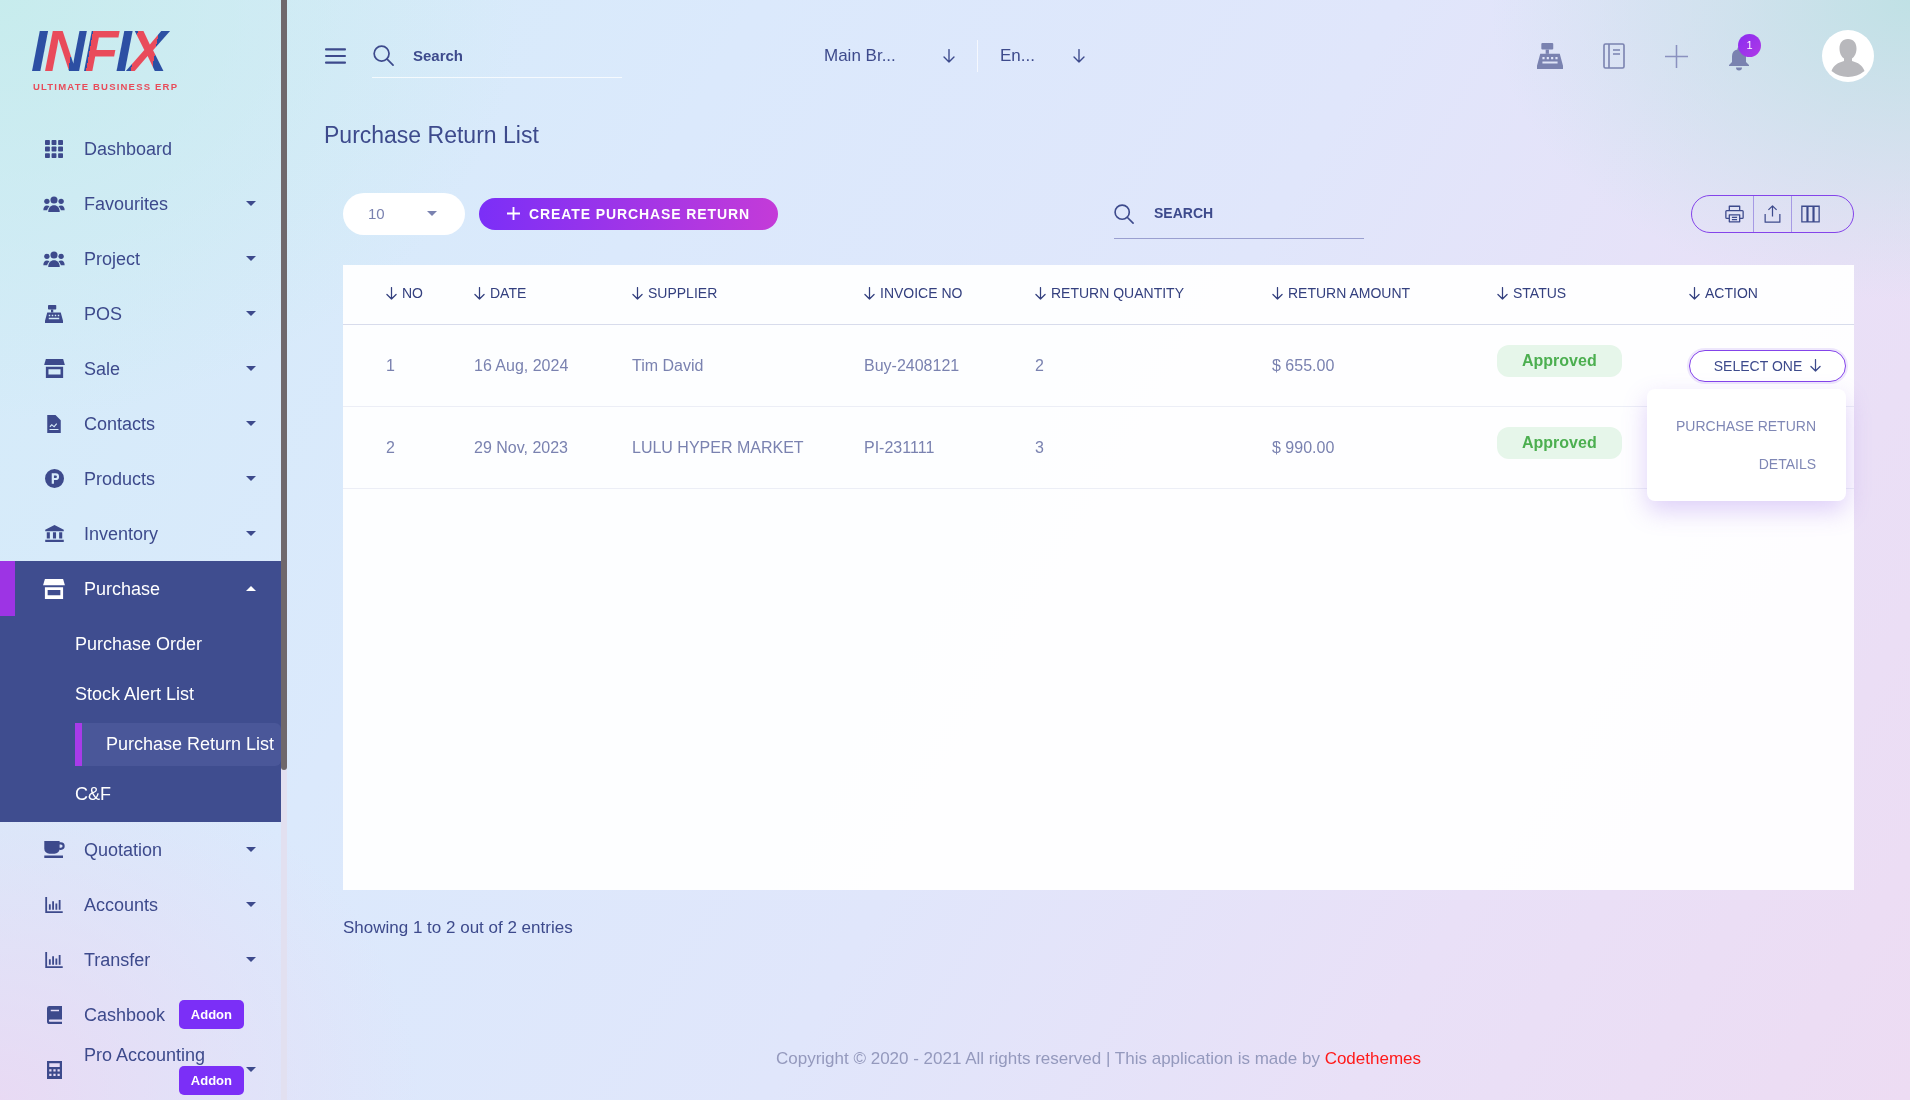  What do you see at coordinates (140, 478) in the screenshot?
I see `sidebar-item: Products` at bounding box center [140, 478].